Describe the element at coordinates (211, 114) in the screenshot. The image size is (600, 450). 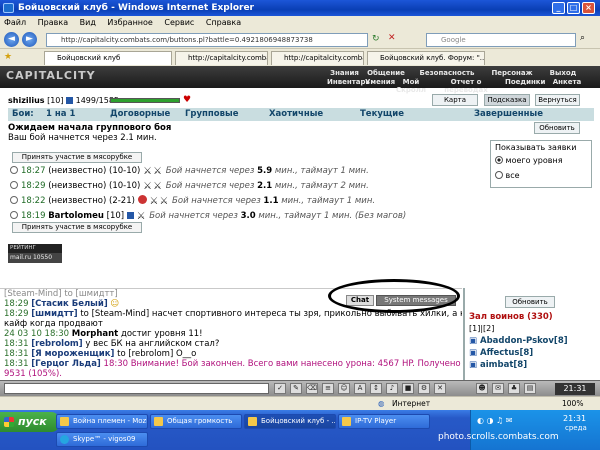
I see `tab-group: Групповые` at that location.